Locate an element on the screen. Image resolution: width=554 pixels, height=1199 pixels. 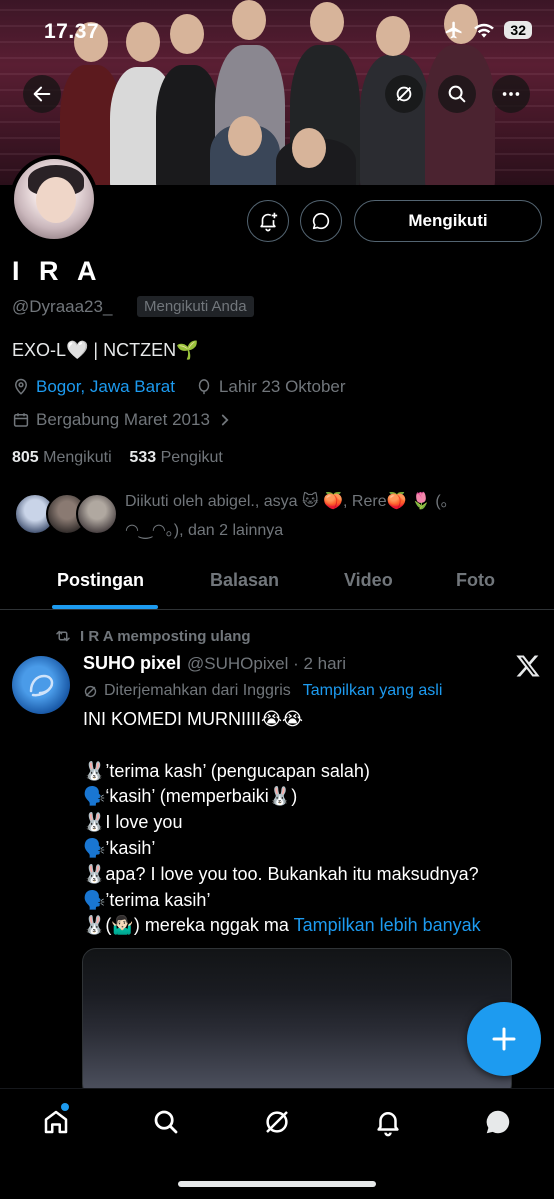
notifications-icon is located at coordinates (388, 1124).